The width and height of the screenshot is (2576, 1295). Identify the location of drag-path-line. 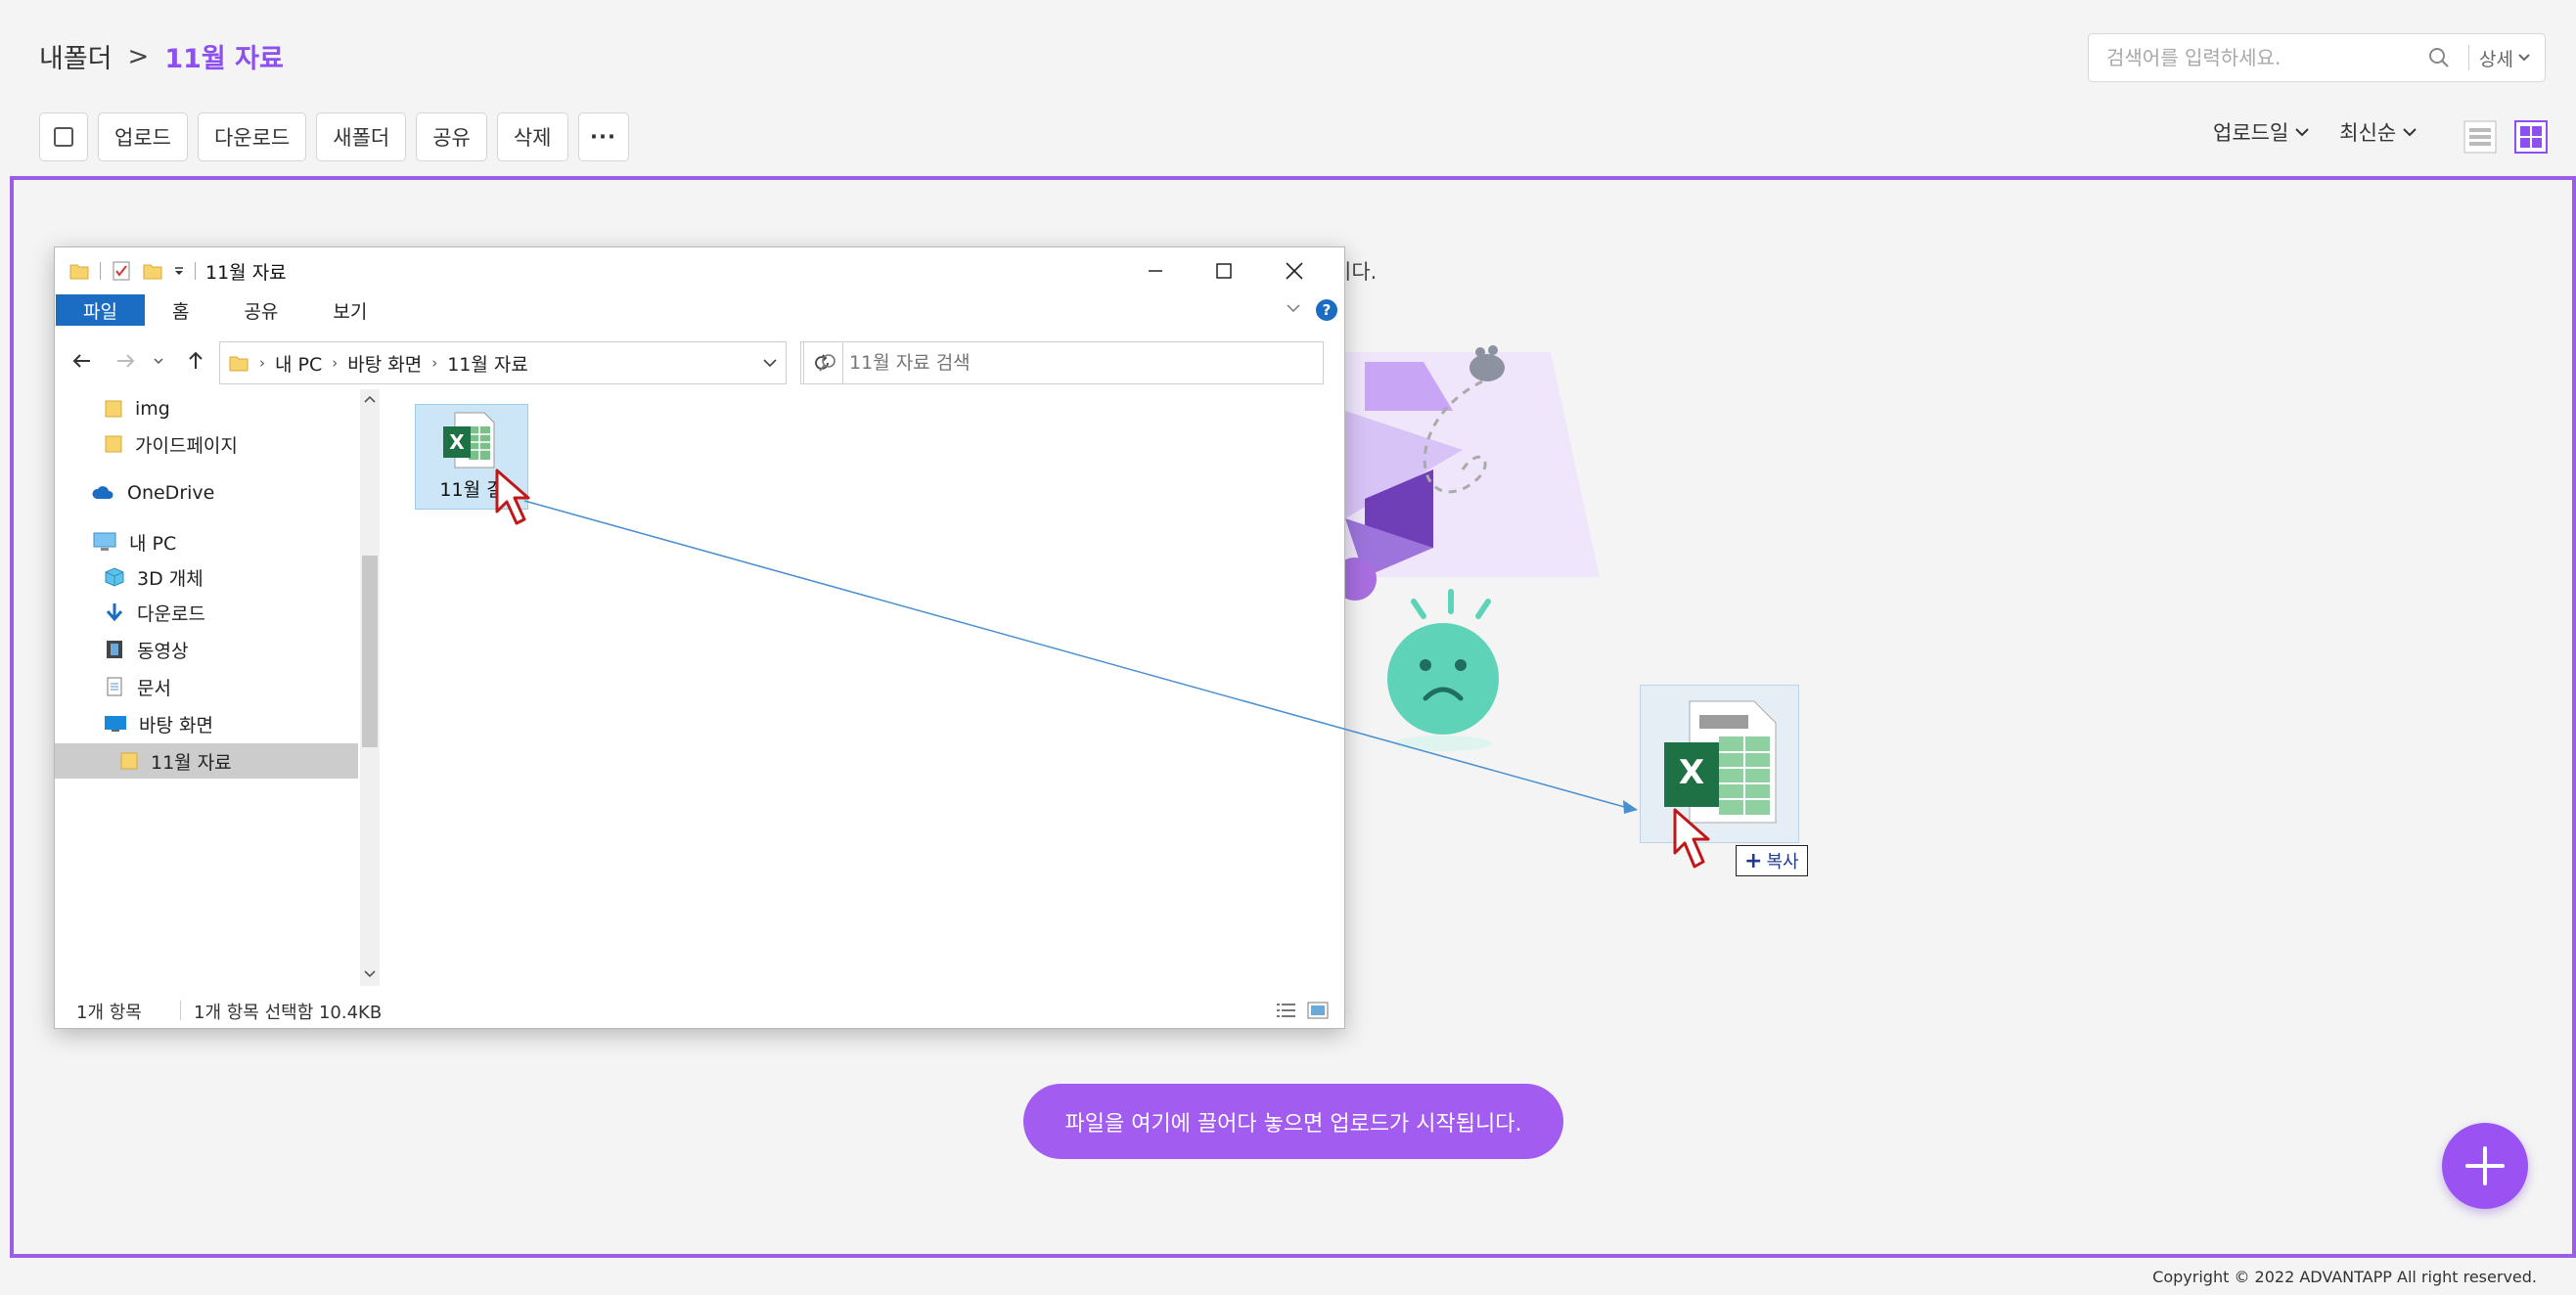
(1080, 657).